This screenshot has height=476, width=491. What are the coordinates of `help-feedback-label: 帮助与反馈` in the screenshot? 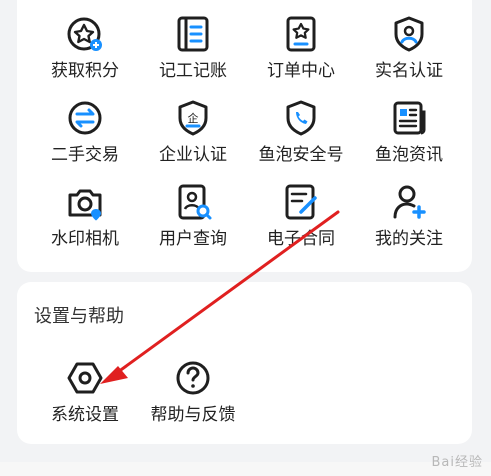 It's located at (193, 415).